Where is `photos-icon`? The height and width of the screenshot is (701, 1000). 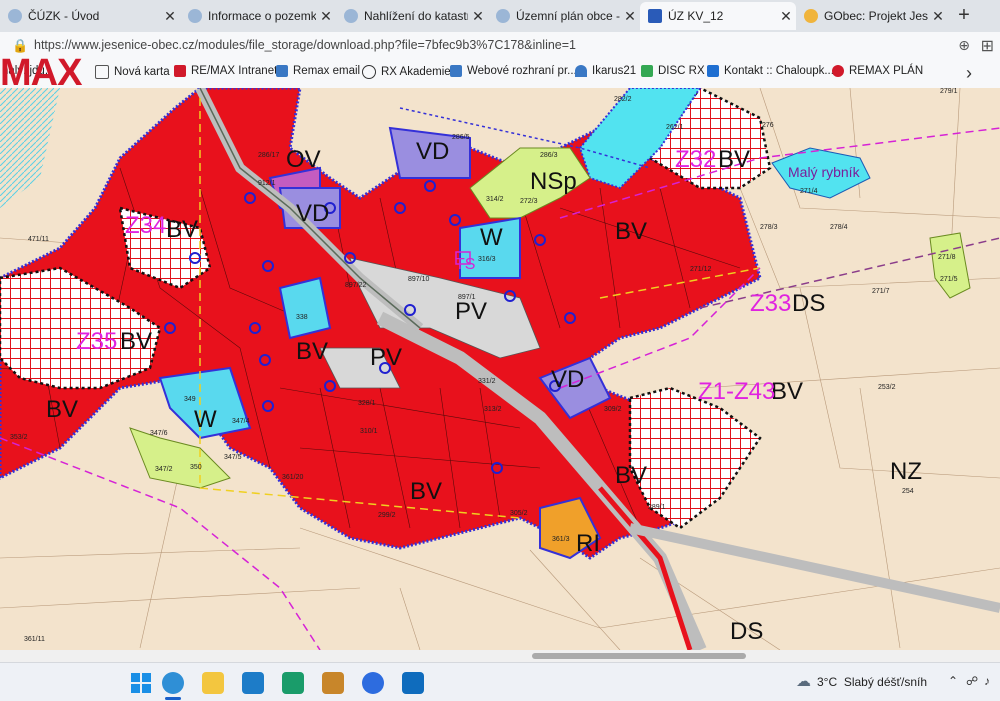 photos-icon is located at coordinates (333, 683).